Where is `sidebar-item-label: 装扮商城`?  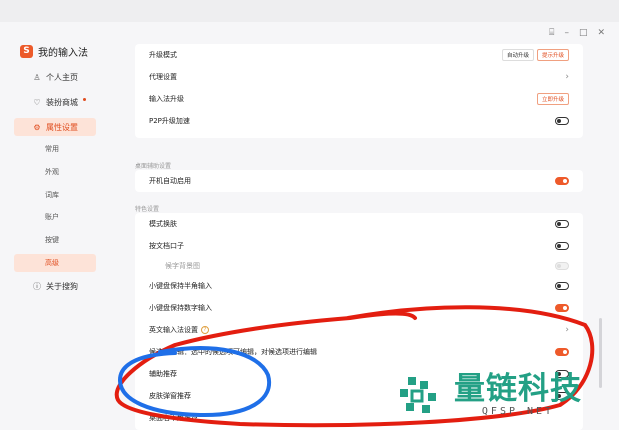
sidebar-item-label: 装扮商城 is located at coordinates (62, 102).